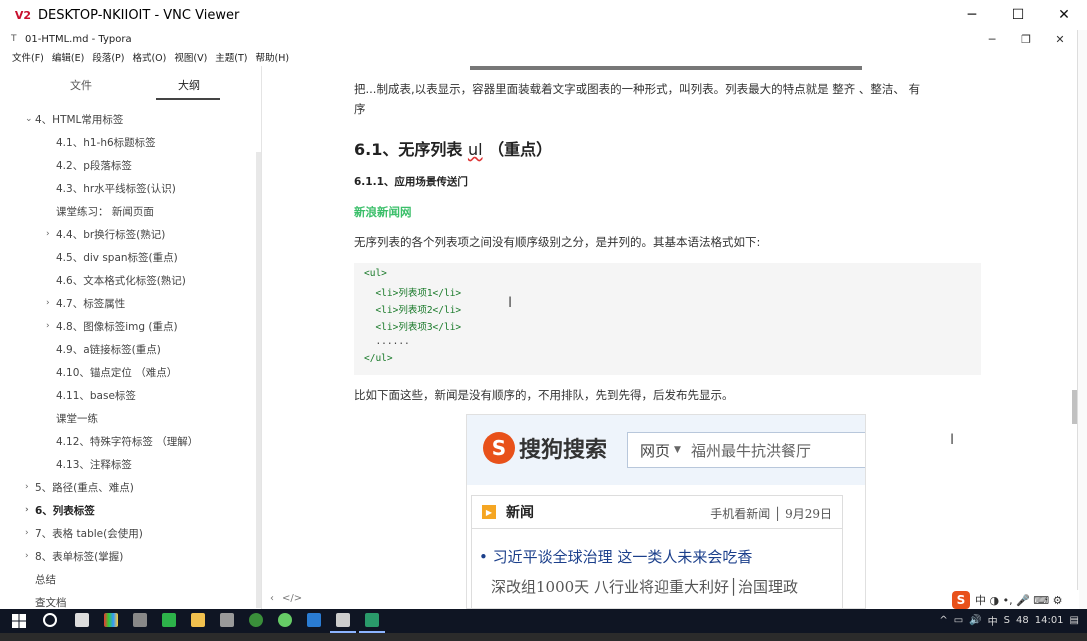 This screenshot has width=1087, height=641. What do you see at coordinates (1049, 620) in the screenshot?
I see `tray-clock: 14:01` at bounding box center [1049, 620].